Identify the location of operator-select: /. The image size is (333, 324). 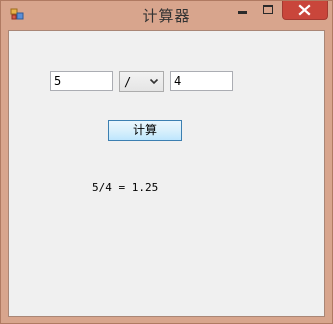
(141, 81).